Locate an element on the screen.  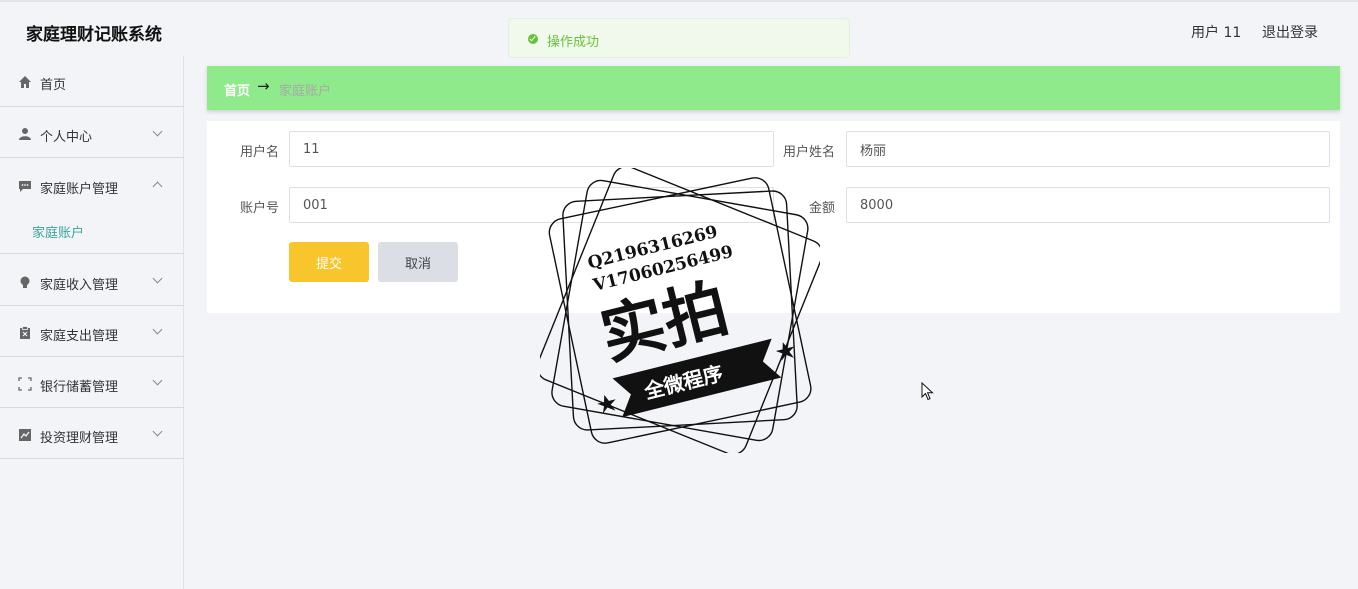
sidebar-item-family-account-mgmt: 家庭账户管理 is located at coordinates (92, 206).